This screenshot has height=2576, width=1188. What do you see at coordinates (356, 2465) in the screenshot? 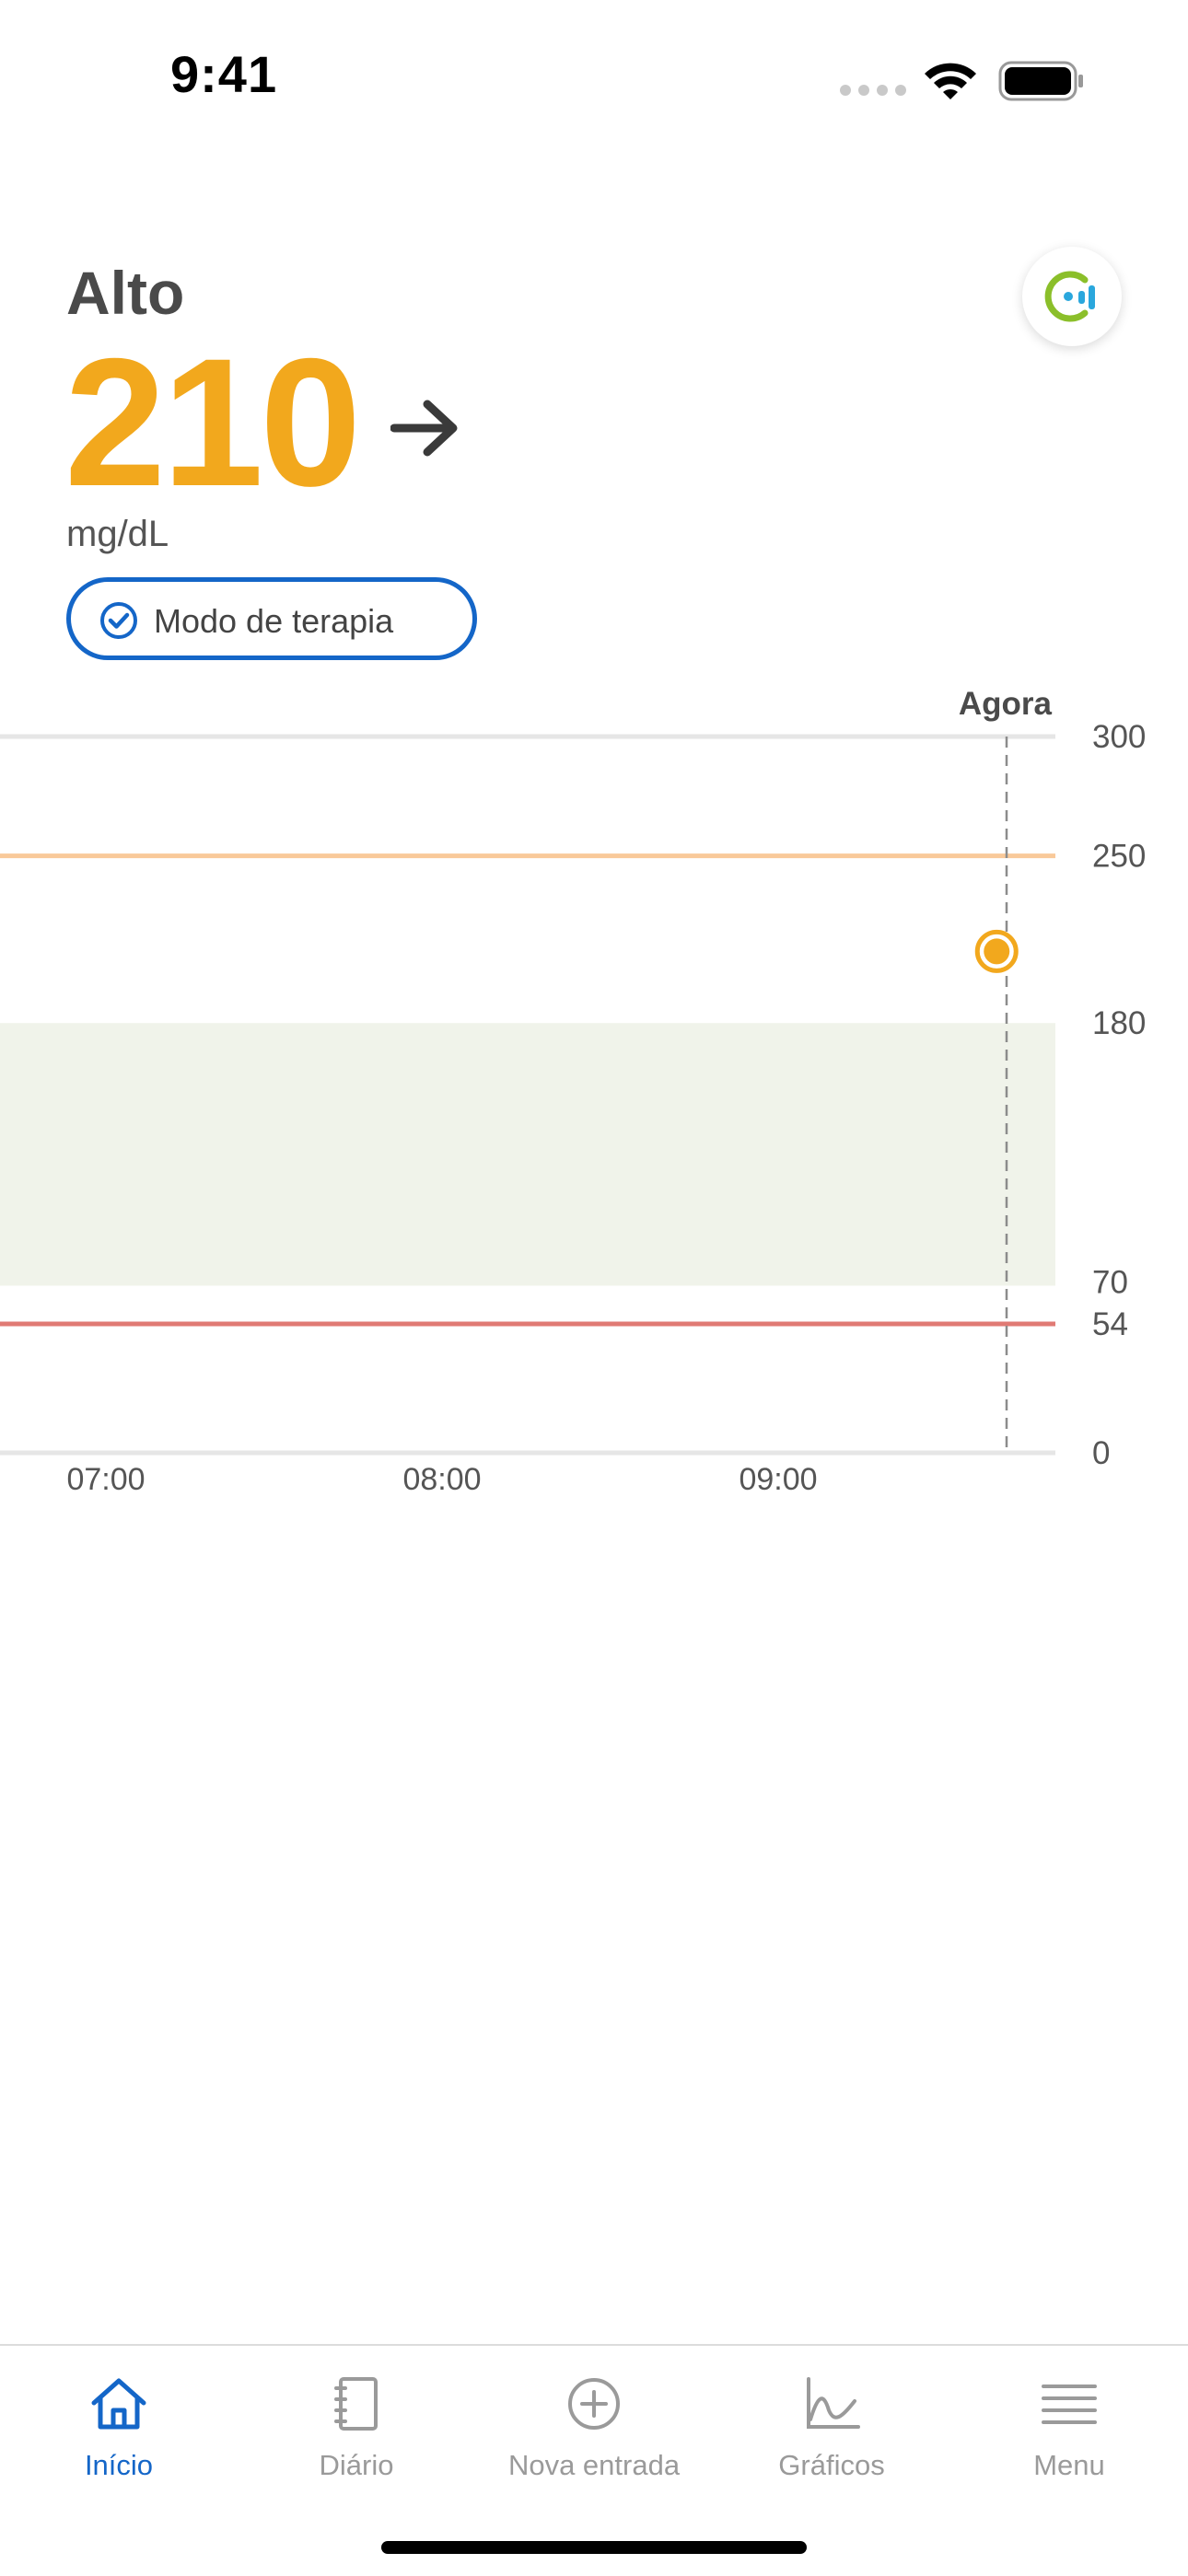
I see `tab-diario-label: Diário` at bounding box center [356, 2465].